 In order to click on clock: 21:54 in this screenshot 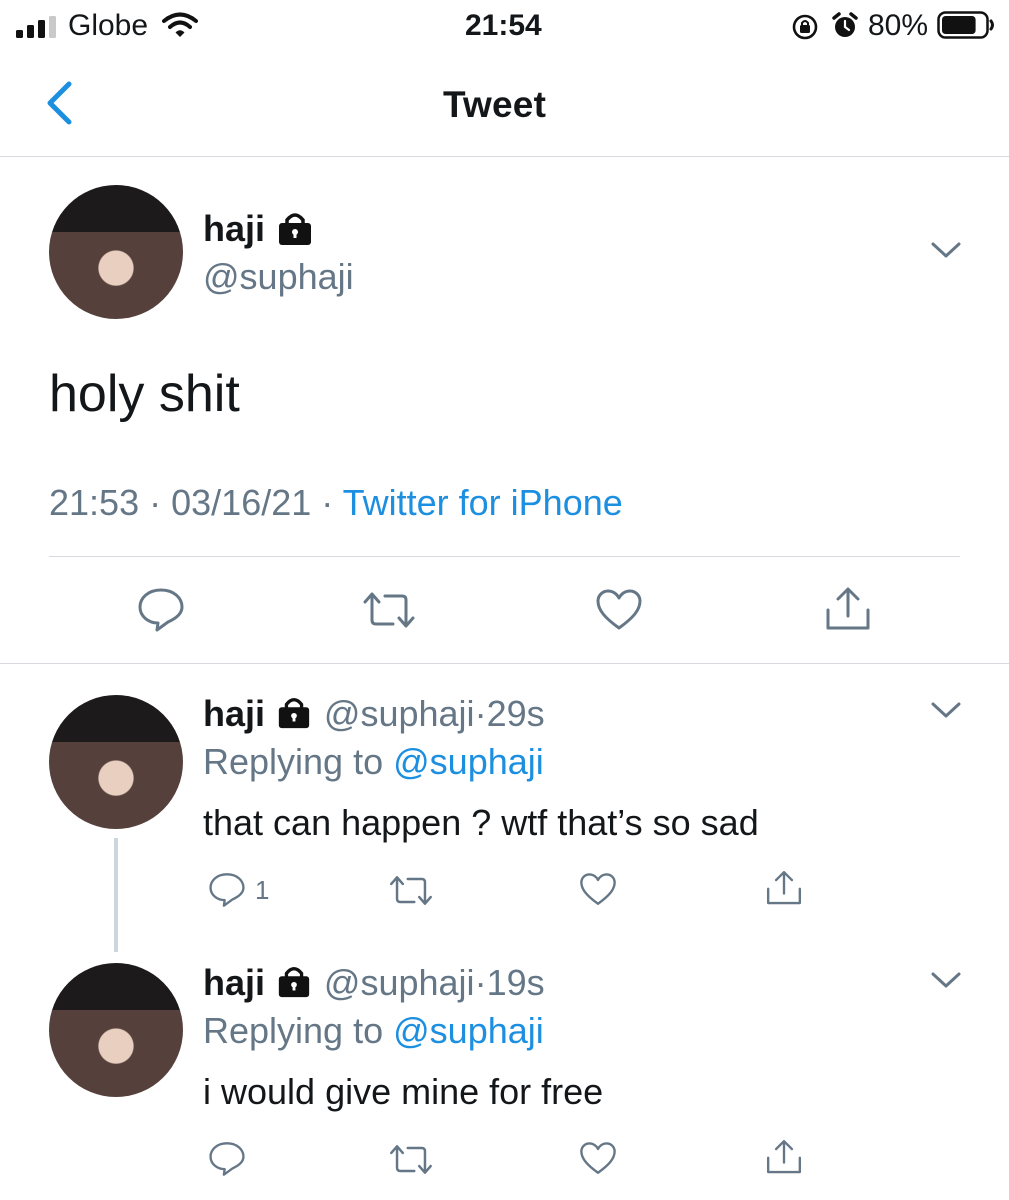, I will do `click(503, 25)`.